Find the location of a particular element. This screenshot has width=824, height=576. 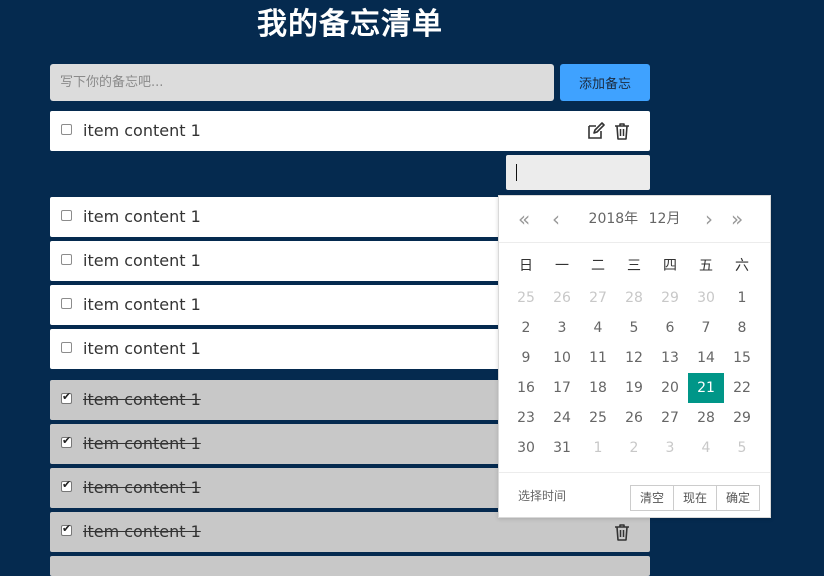

calendar-day: 9 is located at coordinates (526, 358).